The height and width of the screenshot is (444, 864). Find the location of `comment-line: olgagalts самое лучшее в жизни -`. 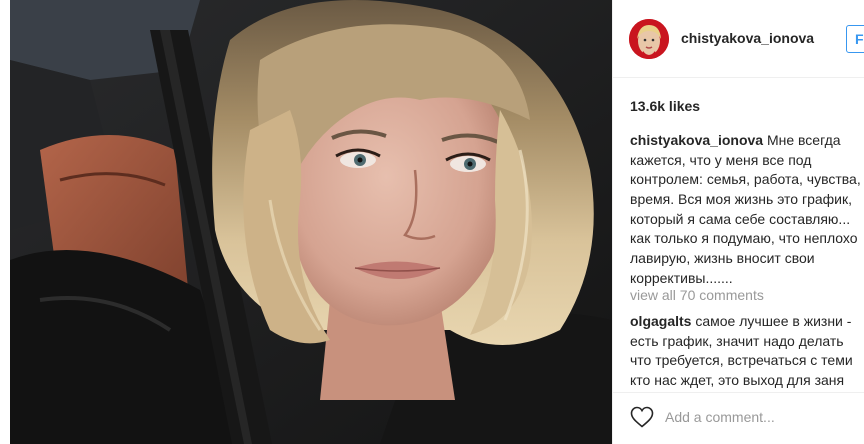

comment-line: olgagalts самое лучшее в жизни - is located at coordinates (747, 322).